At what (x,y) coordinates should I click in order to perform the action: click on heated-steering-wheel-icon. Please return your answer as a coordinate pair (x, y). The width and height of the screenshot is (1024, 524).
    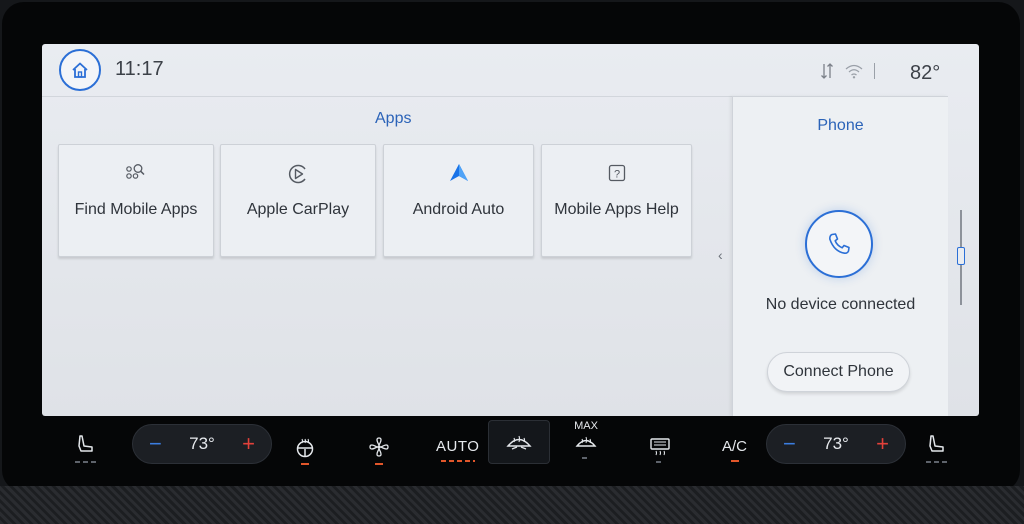
    Looking at the image, I should click on (305, 448).